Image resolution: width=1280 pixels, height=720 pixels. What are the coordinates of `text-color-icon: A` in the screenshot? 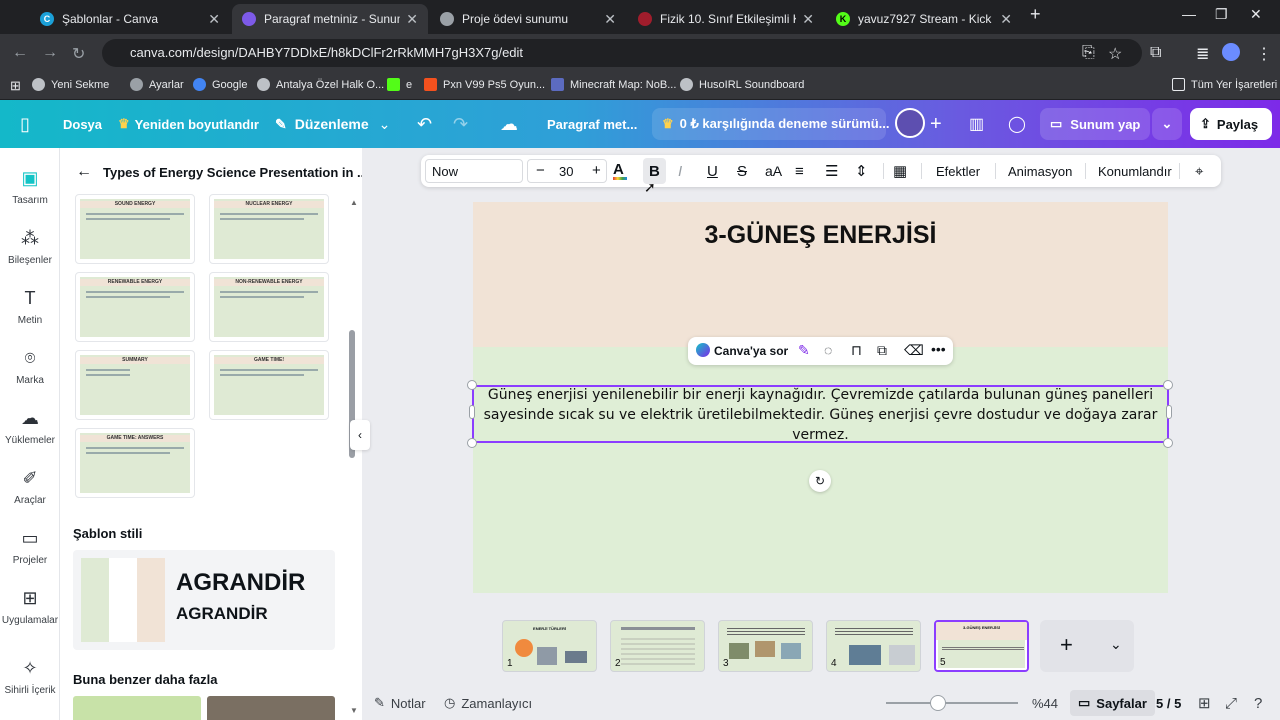 It's located at (618, 171).